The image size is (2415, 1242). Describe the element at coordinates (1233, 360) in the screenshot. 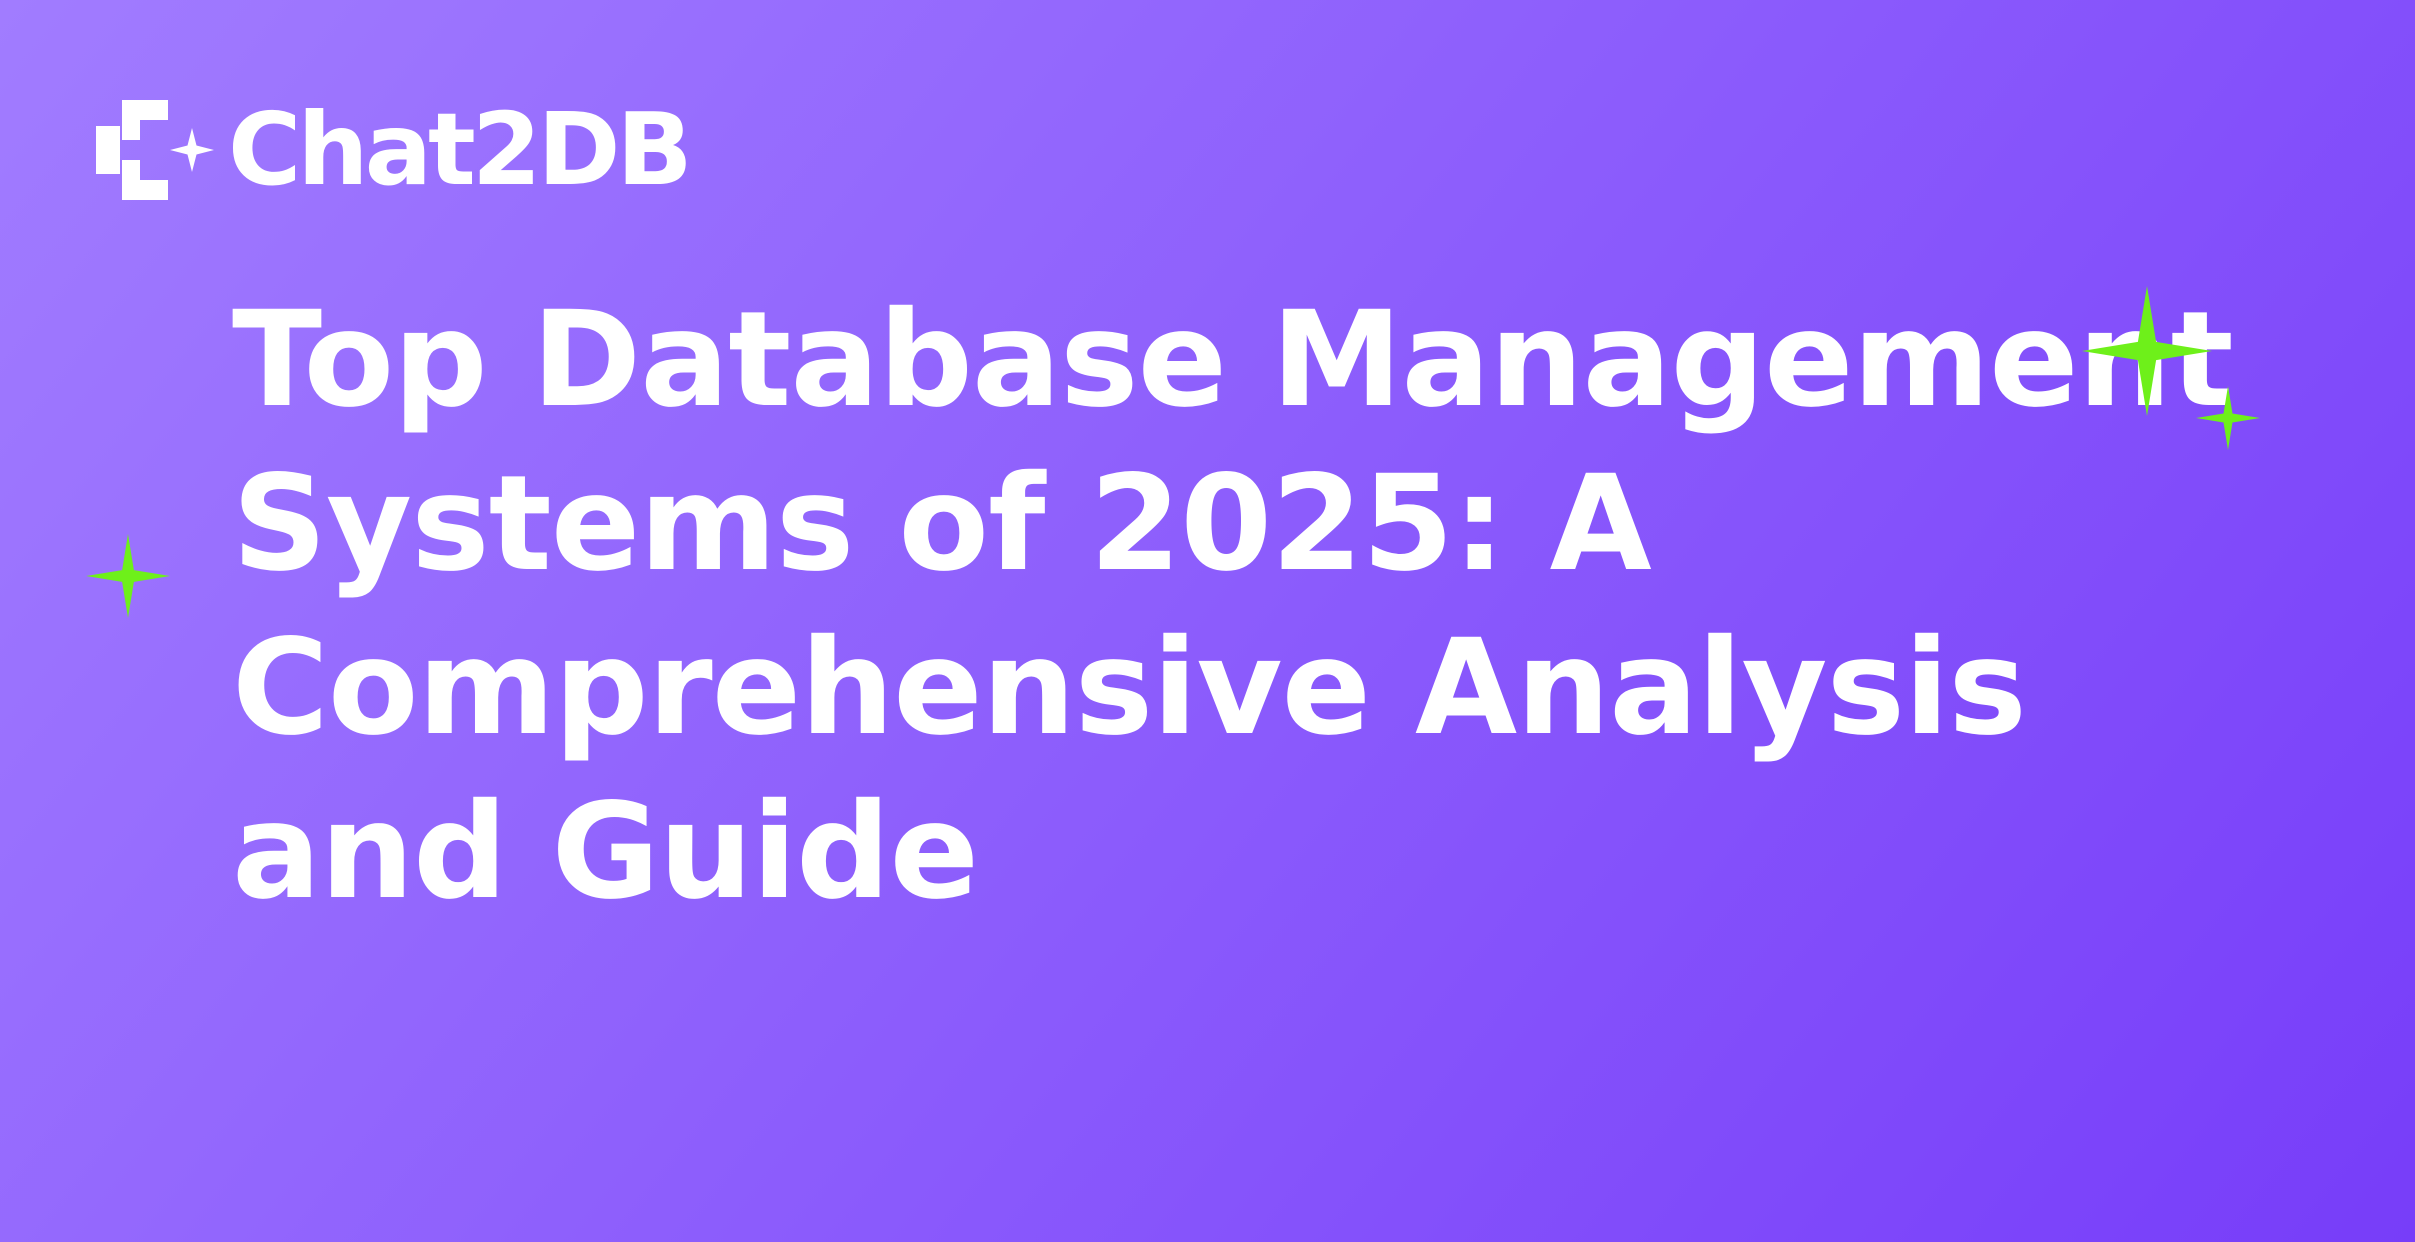

I see `headline-line-1: Top Database Management` at that location.